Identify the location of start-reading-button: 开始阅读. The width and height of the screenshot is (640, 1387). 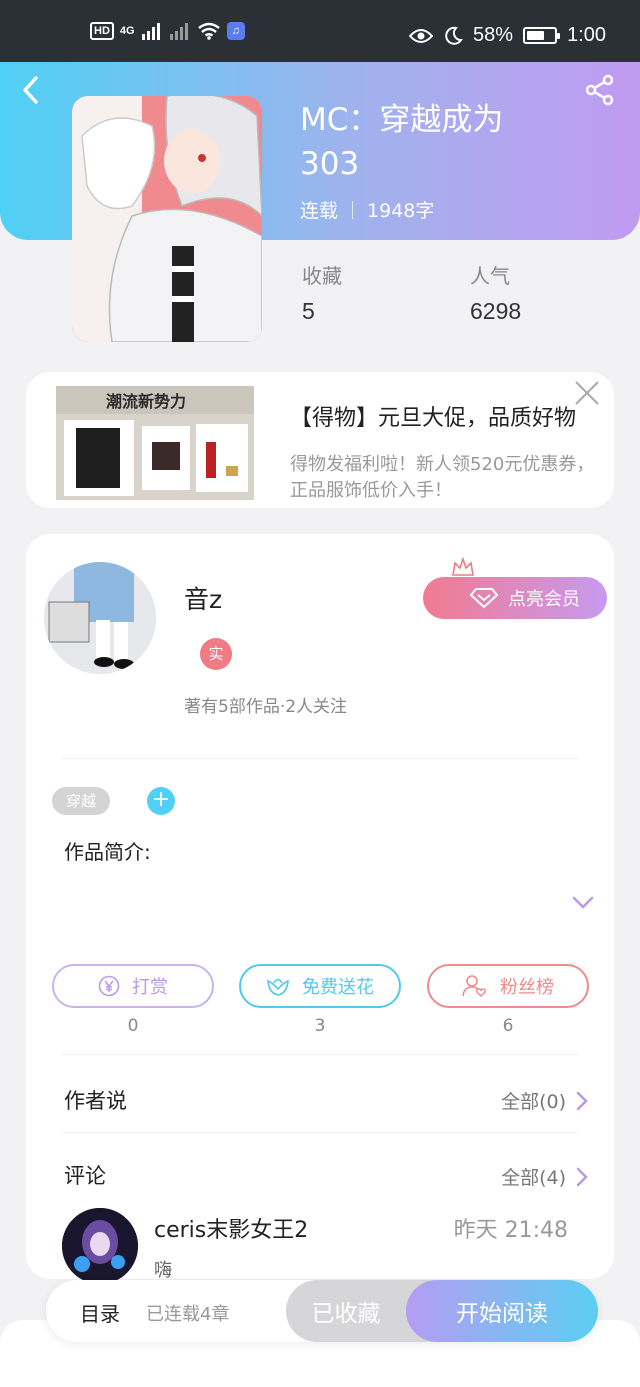
(502, 1311).